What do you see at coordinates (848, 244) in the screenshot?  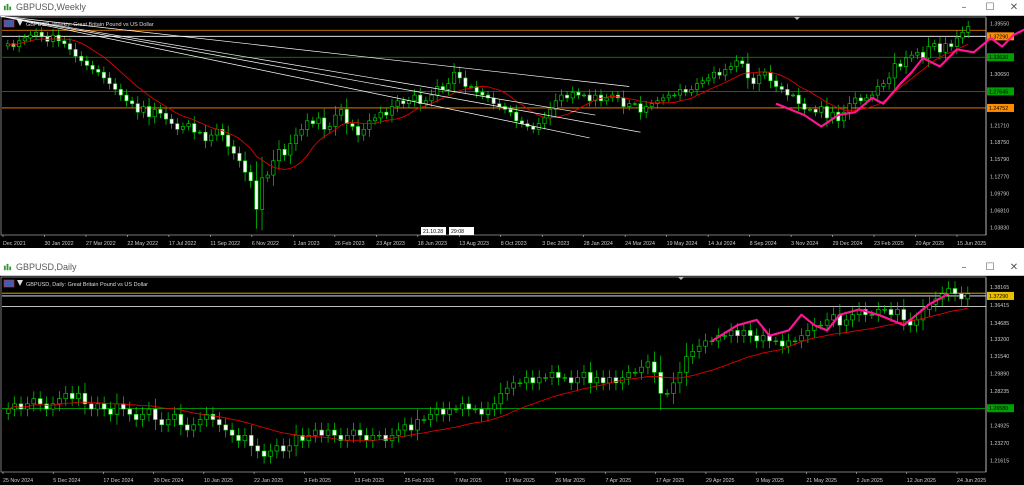 I see `time-axis-label: 29 Dec 2024` at bounding box center [848, 244].